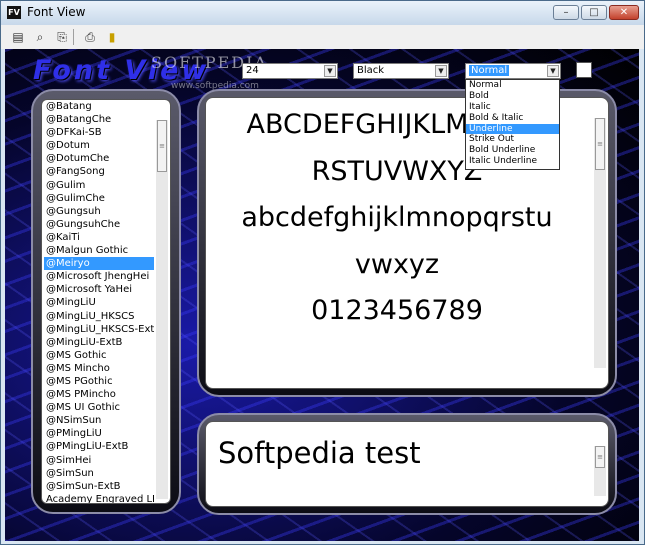 The height and width of the screenshot is (545, 645). What do you see at coordinates (624, 12) in the screenshot?
I see `close-button: ✕` at bounding box center [624, 12].